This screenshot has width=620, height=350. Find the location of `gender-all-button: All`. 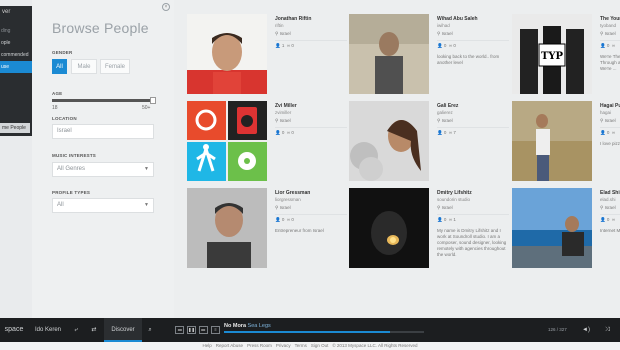

gender-all-button: All is located at coordinates (59, 66).